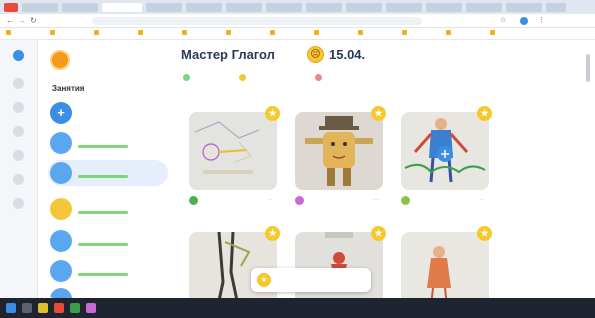  I want to click on sad-face-icon: ☹, so click(315, 54).